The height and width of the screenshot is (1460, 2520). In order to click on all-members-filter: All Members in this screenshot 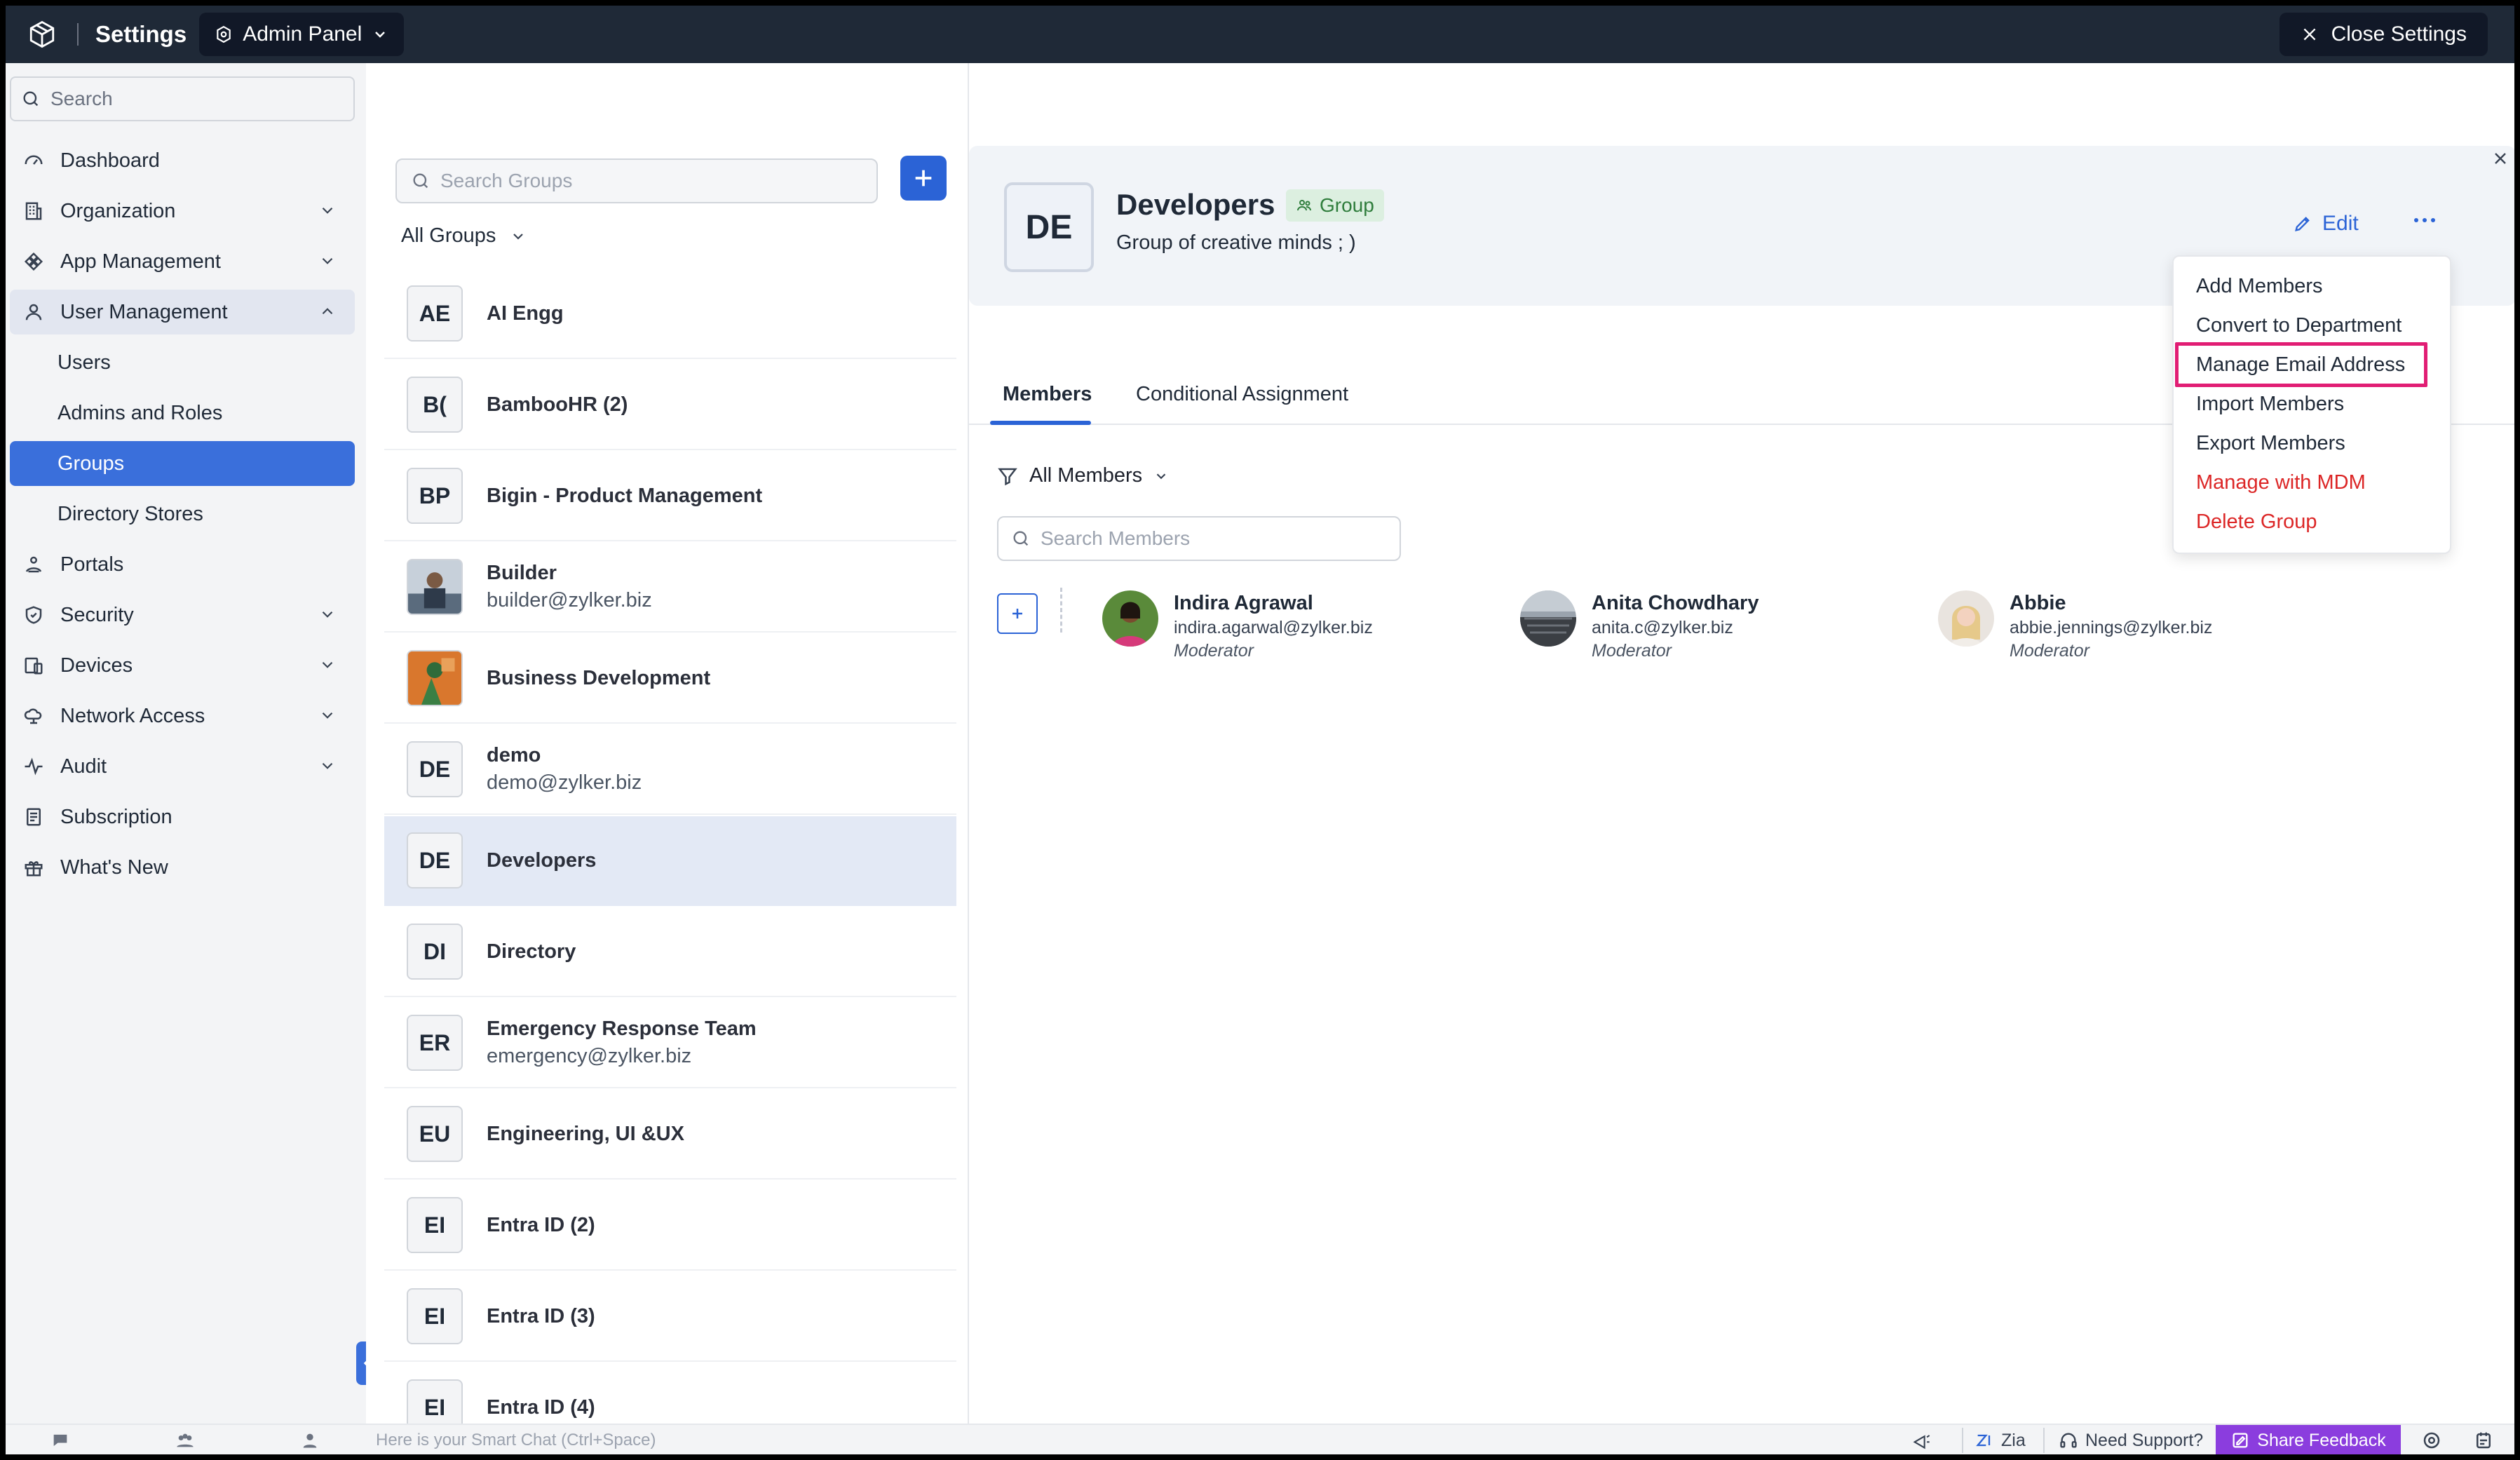, I will do `click(1083, 476)`.